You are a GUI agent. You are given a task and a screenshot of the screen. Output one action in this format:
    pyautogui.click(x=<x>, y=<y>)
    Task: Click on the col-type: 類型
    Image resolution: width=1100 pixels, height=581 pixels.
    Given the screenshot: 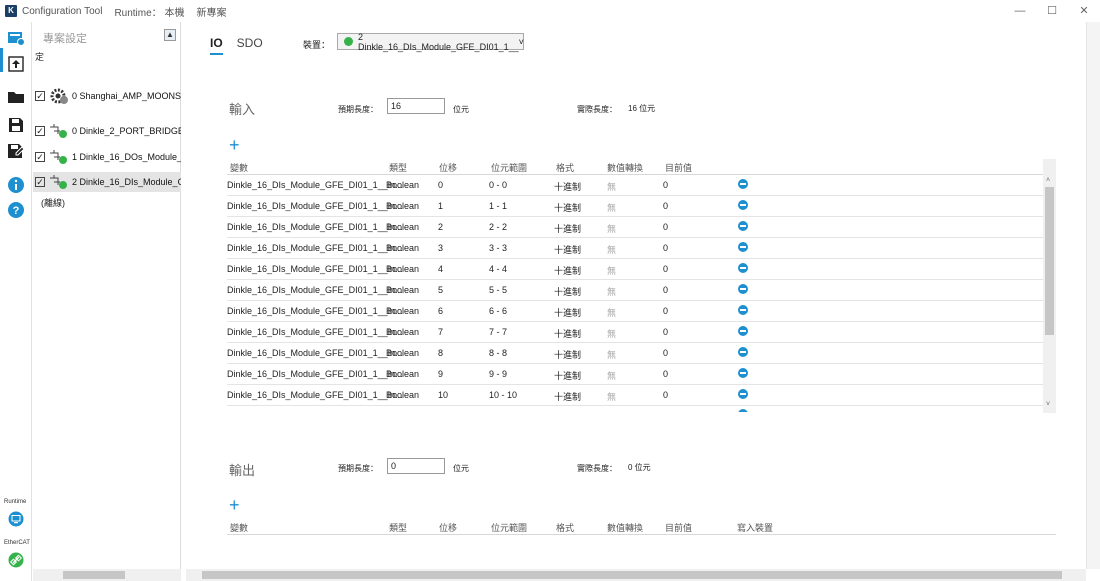 What is the action you would take?
    pyautogui.click(x=398, y=528)
    